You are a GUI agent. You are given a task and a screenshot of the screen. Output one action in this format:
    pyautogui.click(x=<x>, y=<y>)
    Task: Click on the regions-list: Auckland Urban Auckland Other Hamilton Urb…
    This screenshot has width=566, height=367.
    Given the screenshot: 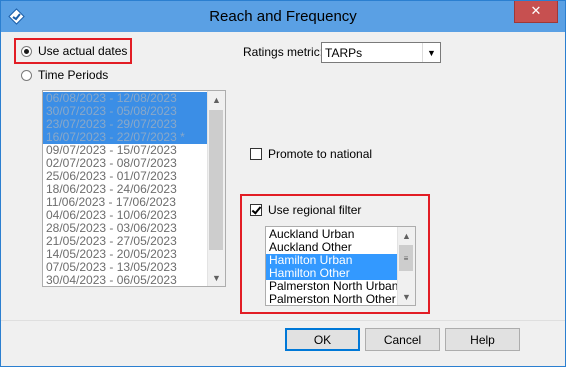 What is the action you would take?
    pyautogui.click(x=340, y=266)
    